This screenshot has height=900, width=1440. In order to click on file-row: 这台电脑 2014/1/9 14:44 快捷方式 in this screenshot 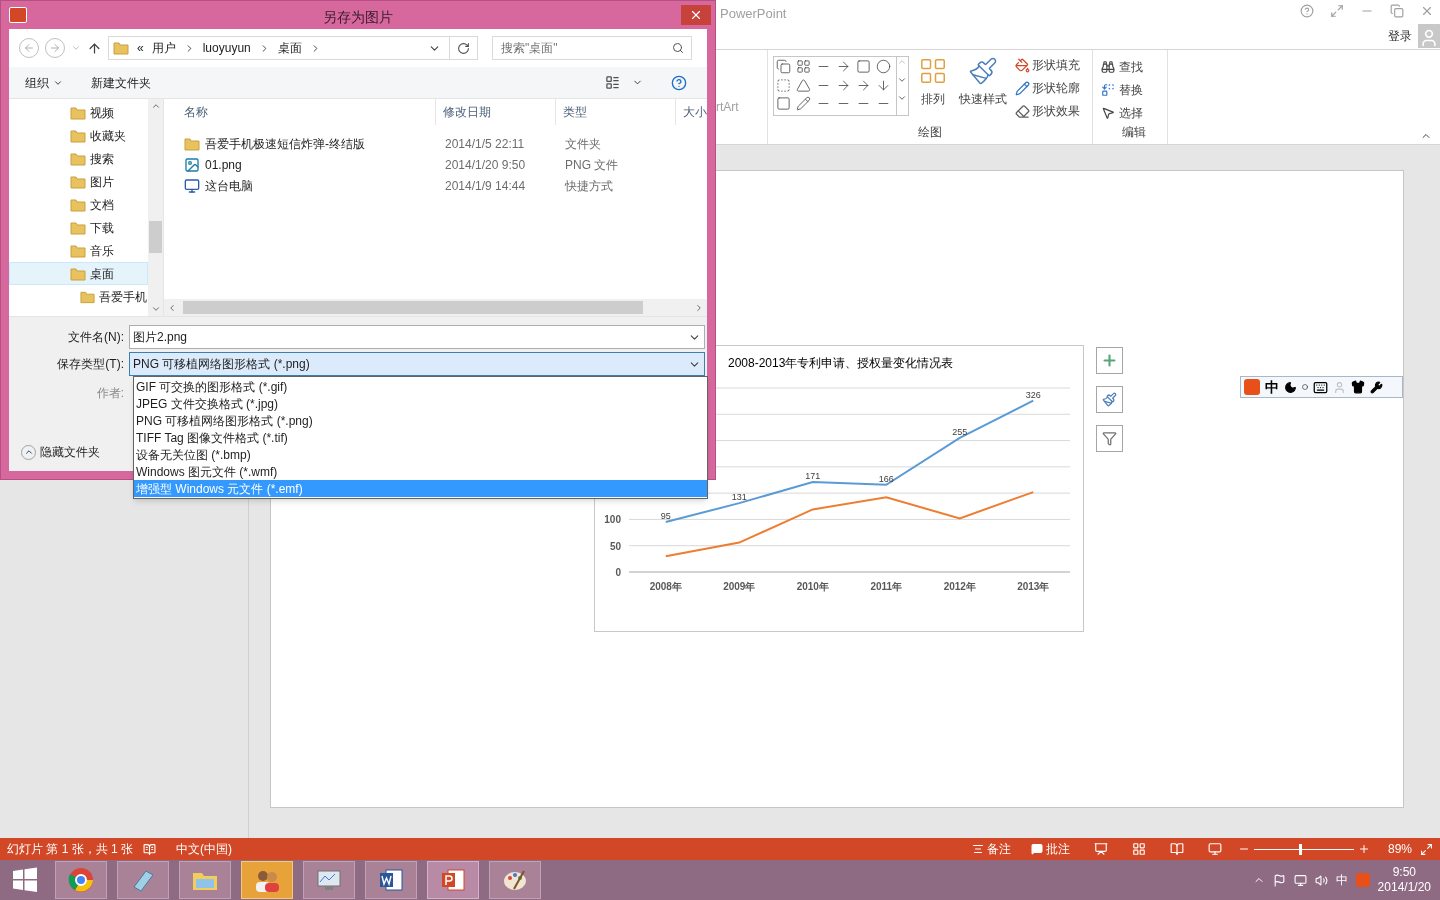, I will do `click(435, 185)`.